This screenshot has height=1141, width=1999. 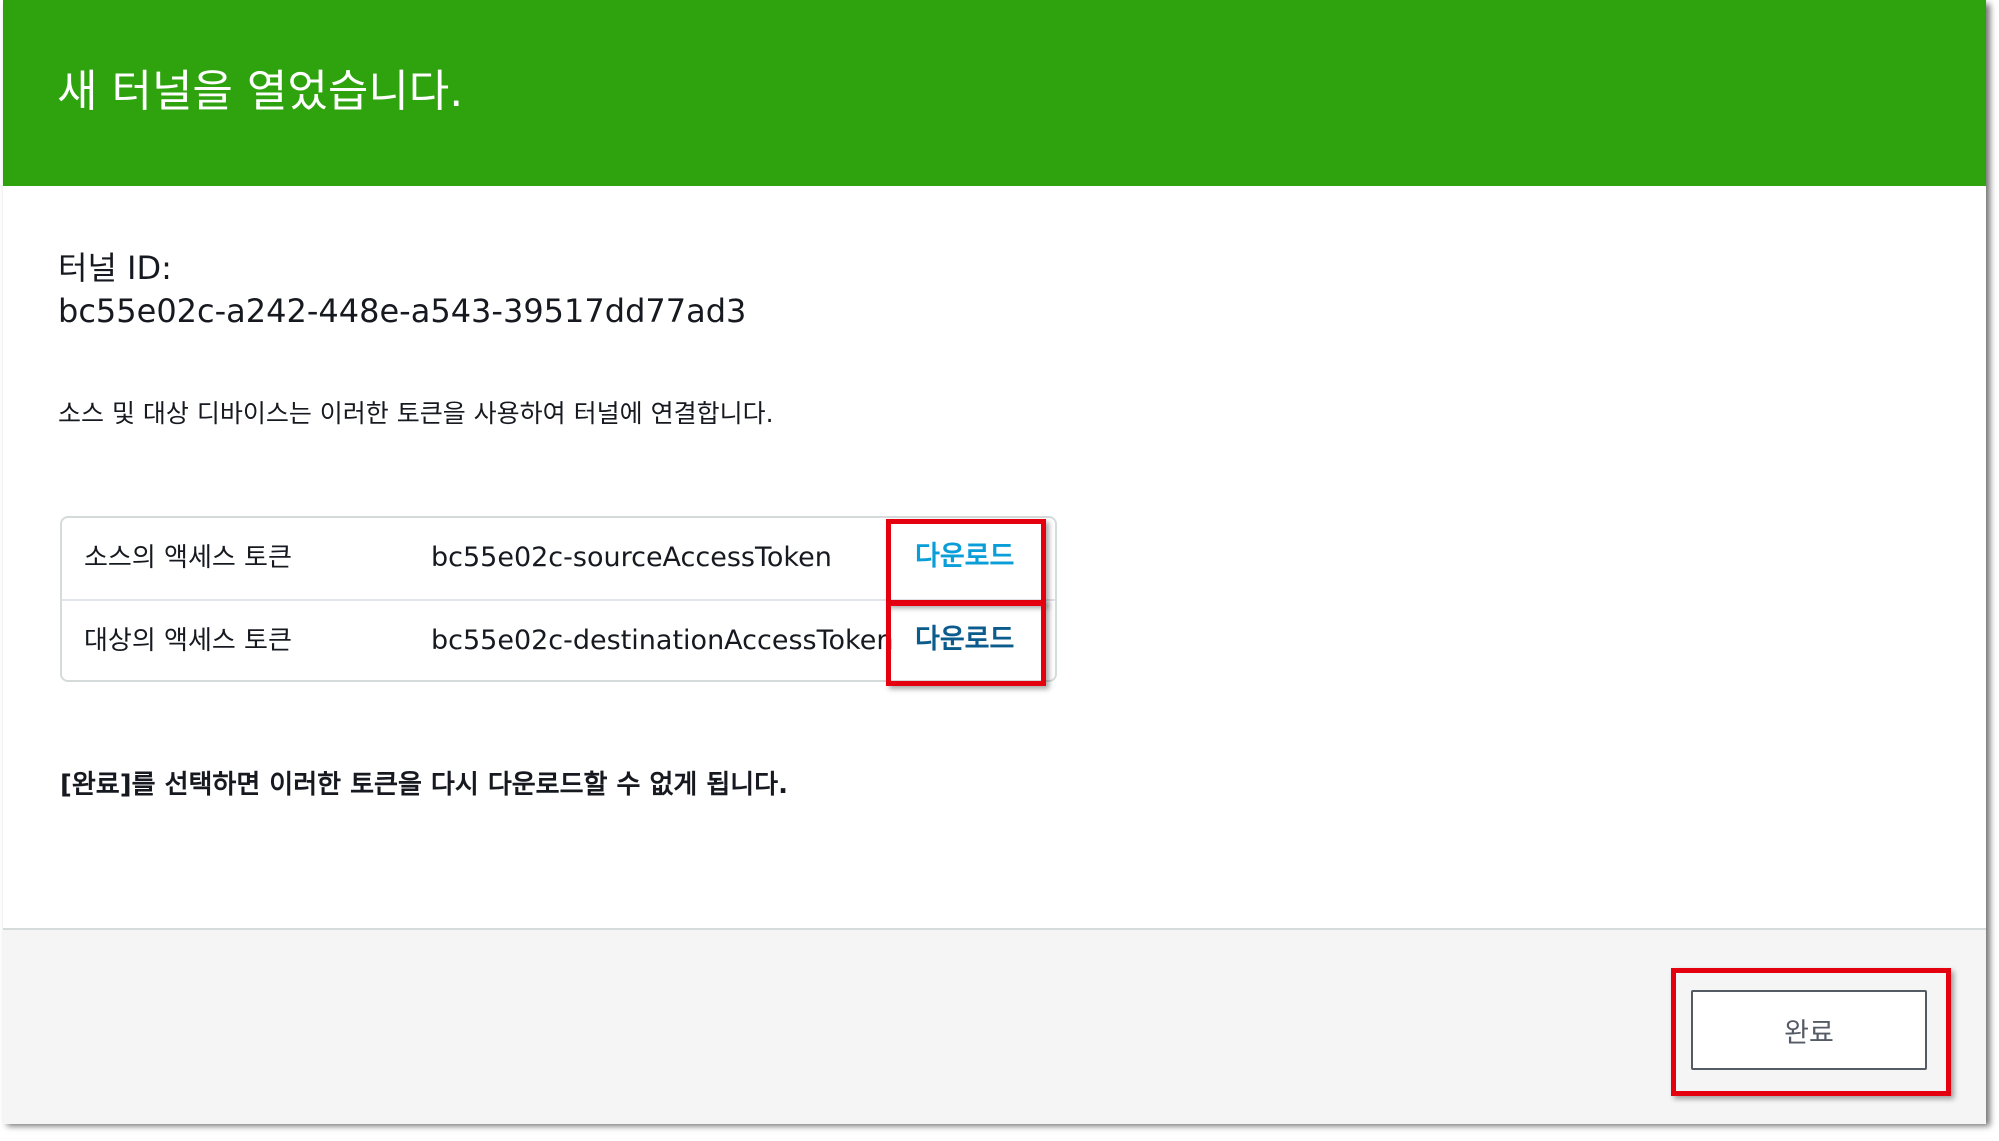 What do you see at coordinates (188, 641) in the screenshot?
I see `token-name: 대상의 액세스 토큰` at bounding box center [188, 641].